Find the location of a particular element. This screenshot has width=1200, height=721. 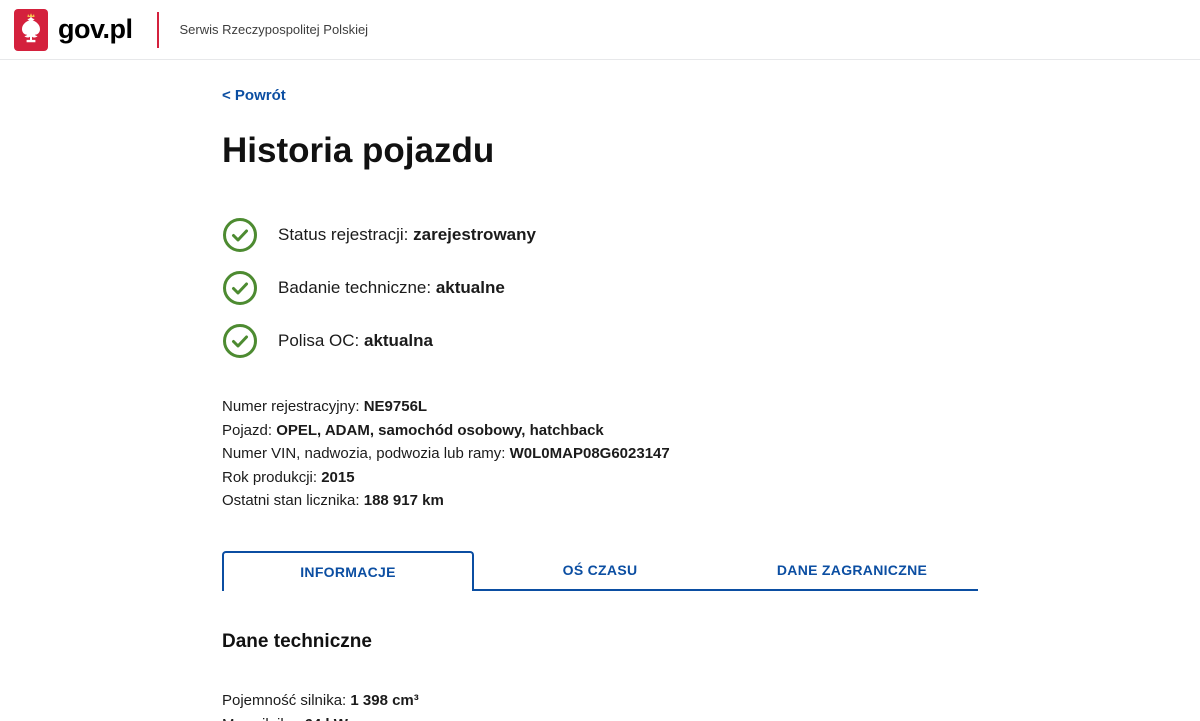

detail-odometer: Ostatni stan licznika: 188 917 km is located at coordinates (600, 501).